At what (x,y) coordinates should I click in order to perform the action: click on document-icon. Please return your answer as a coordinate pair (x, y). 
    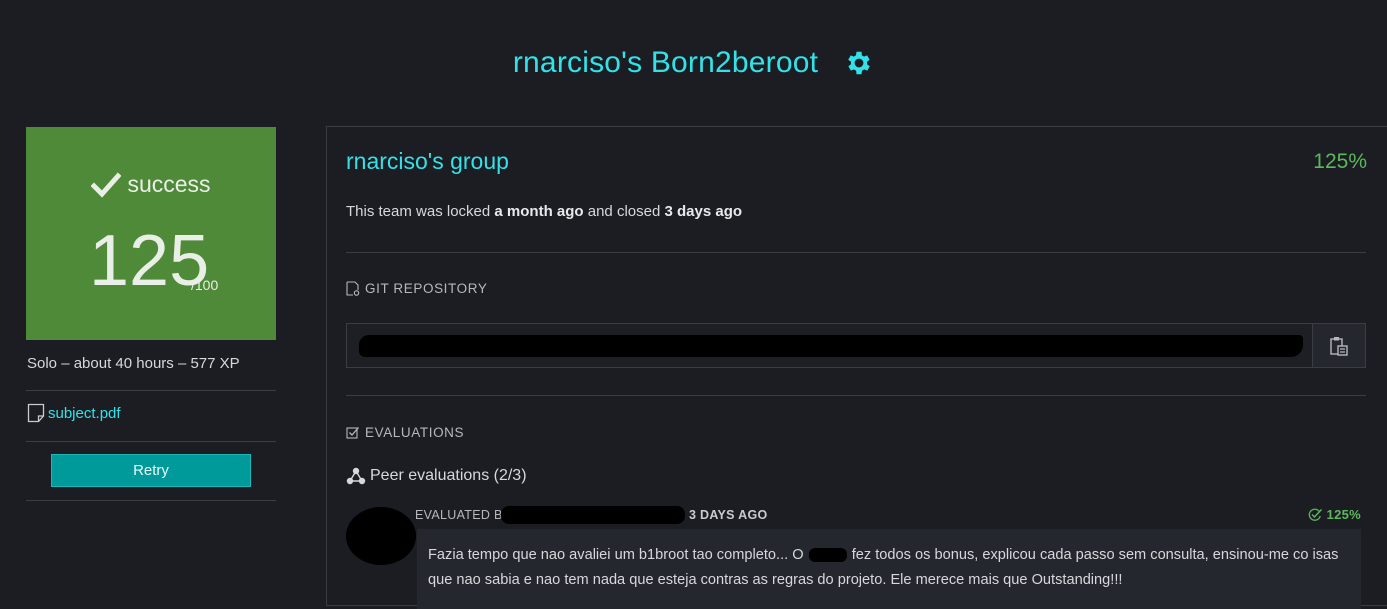
    Looking at the image, I should click on (36, 413).